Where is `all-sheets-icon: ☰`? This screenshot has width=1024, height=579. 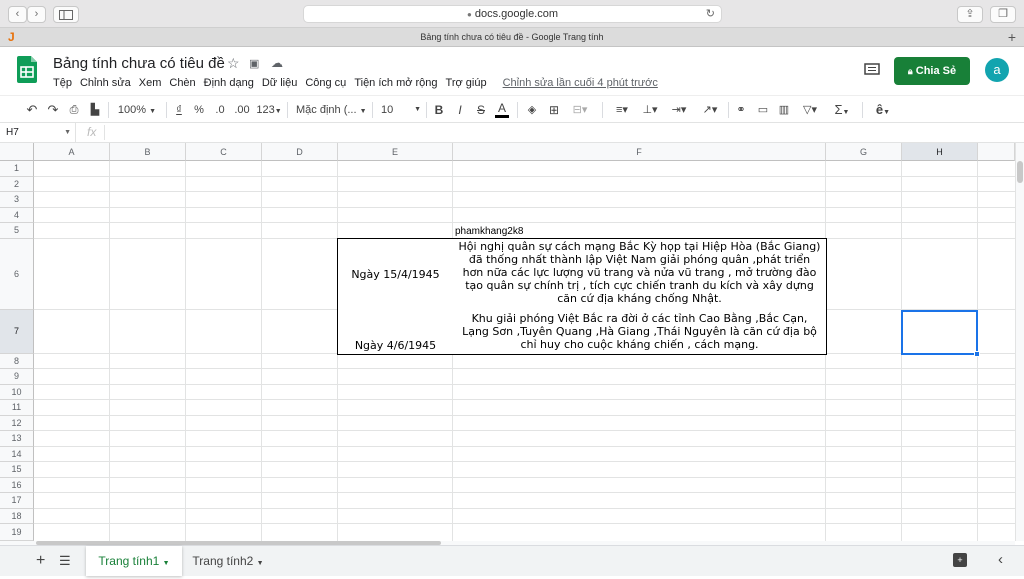 all-sheets-icon: ☰ is located at coordinates (65, 561).